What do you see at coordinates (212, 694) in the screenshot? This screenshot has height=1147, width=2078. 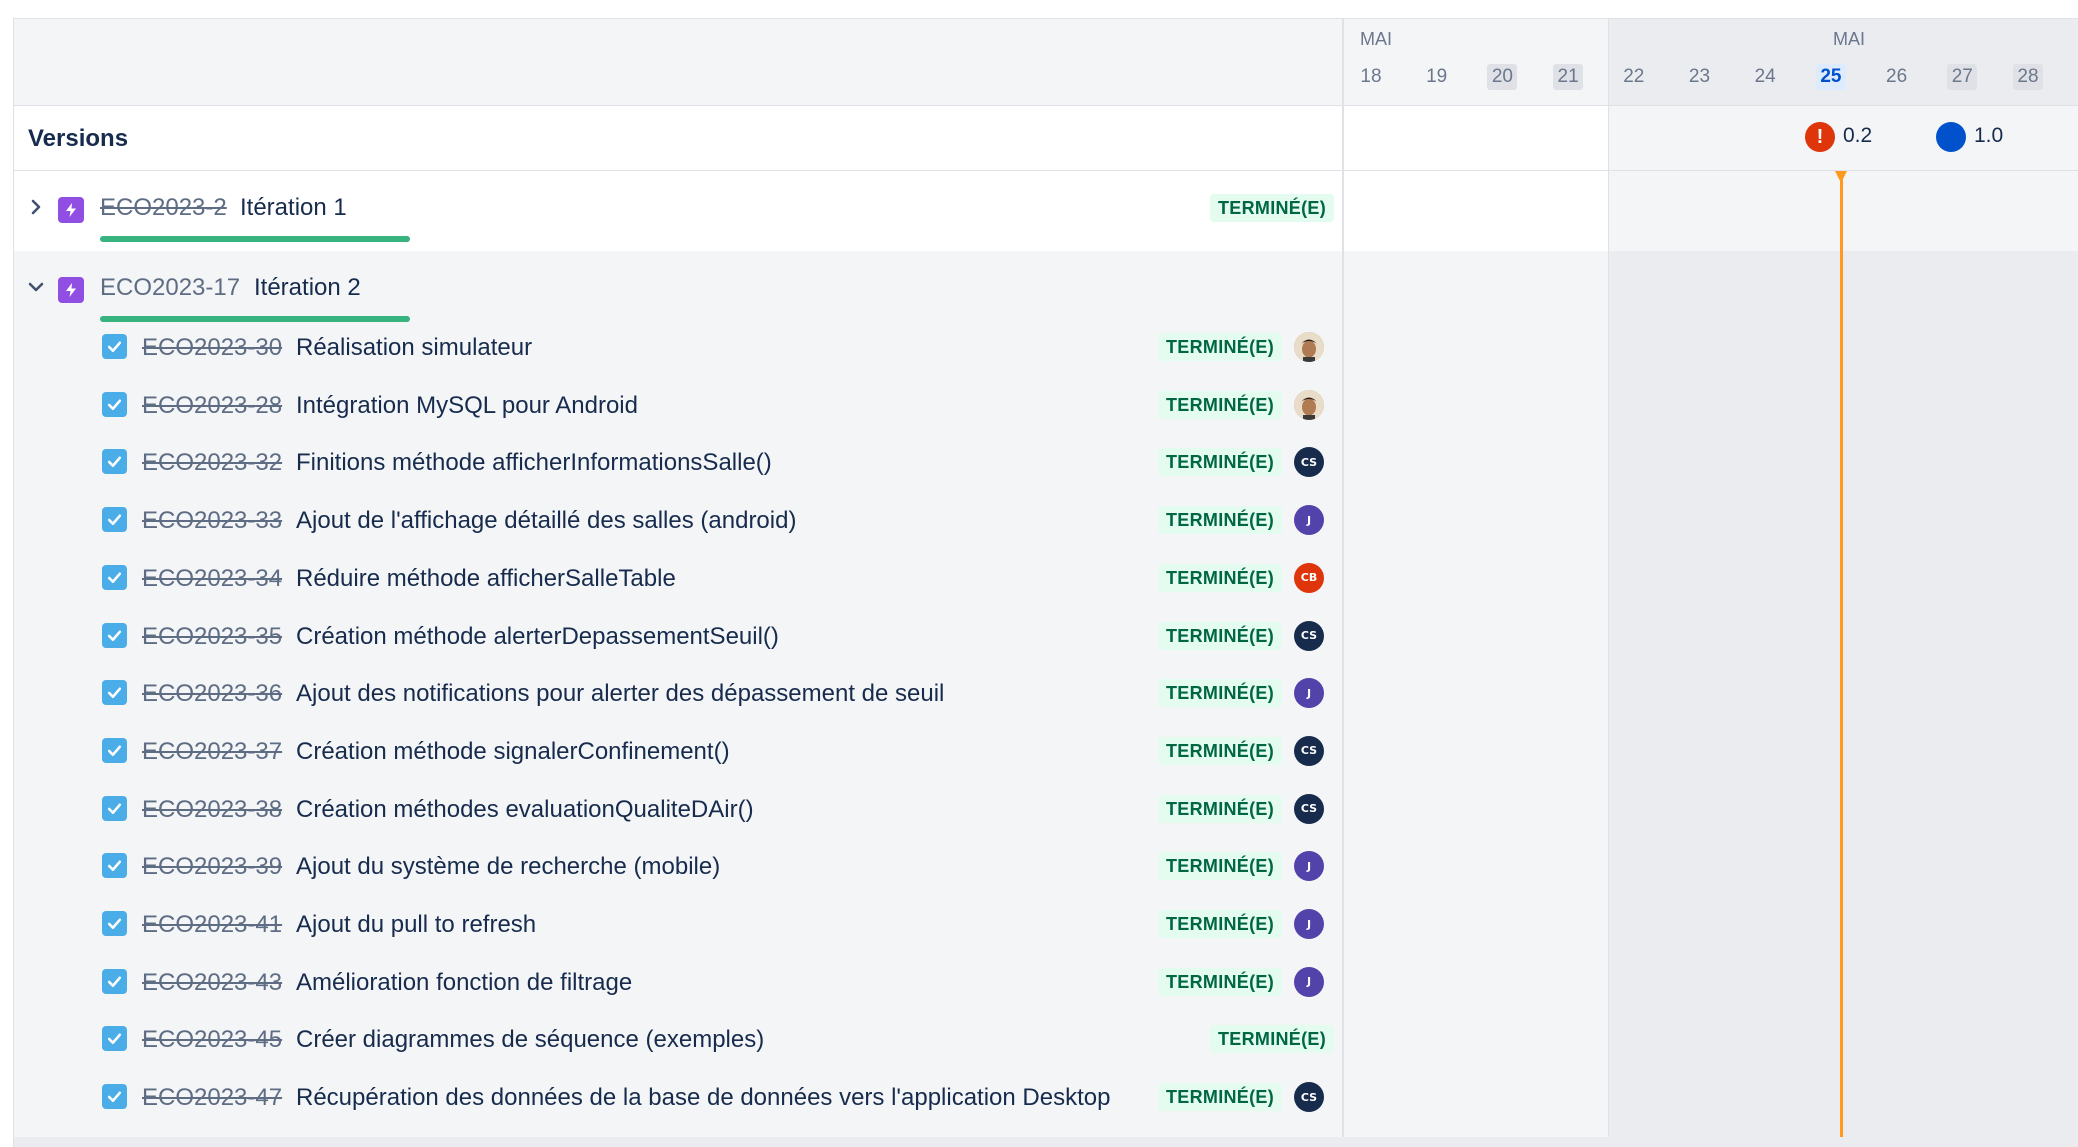 I see `task-key: ECO2023-36` at bounding box center [212, 694].